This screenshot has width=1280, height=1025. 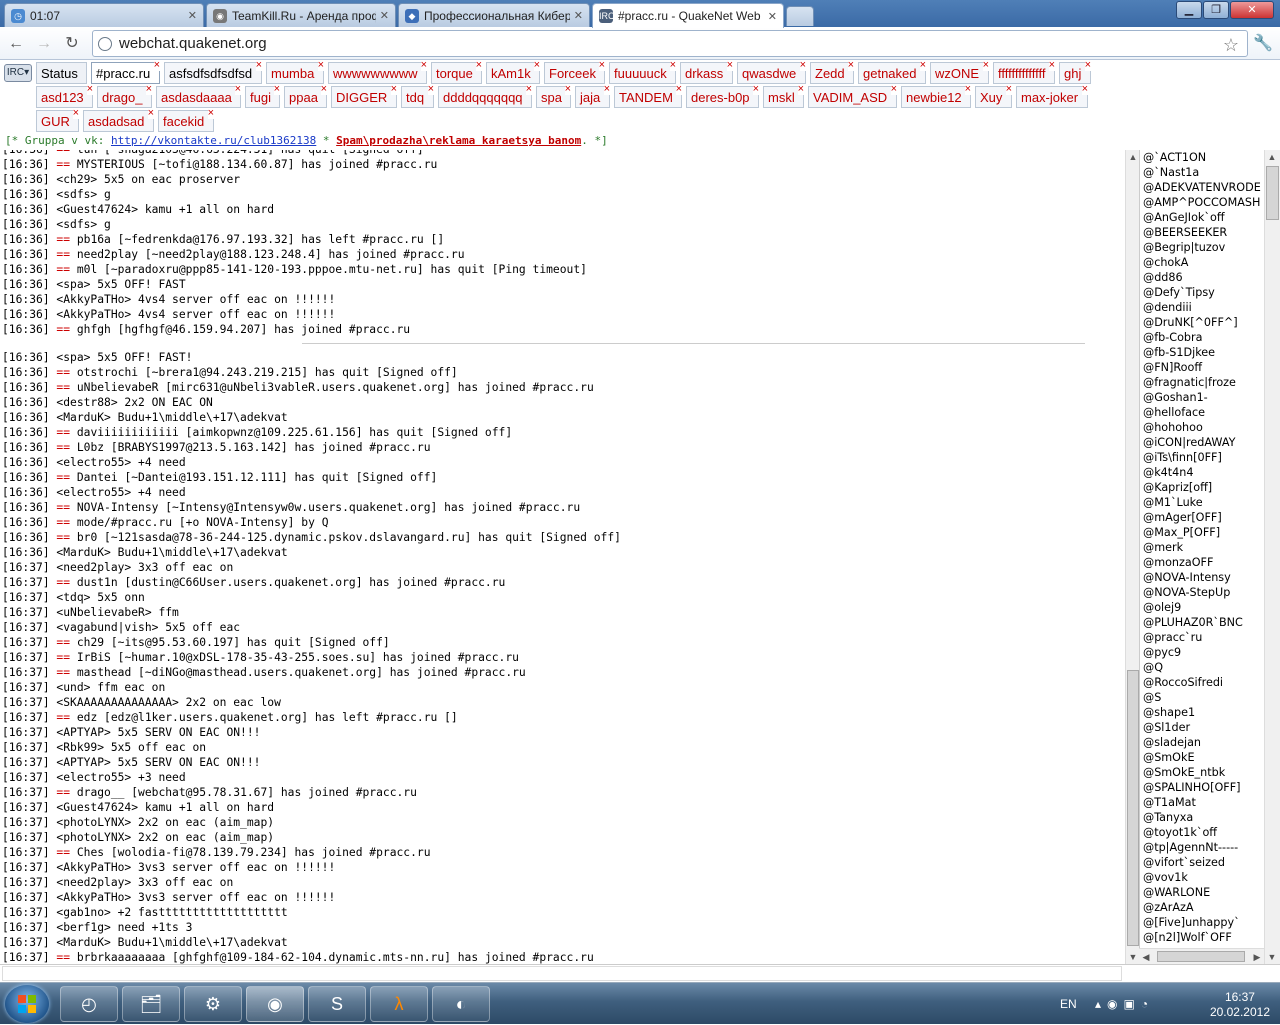 I want to click on nick-item: @Defy`Tipsy, so click(x=1203, y=292).